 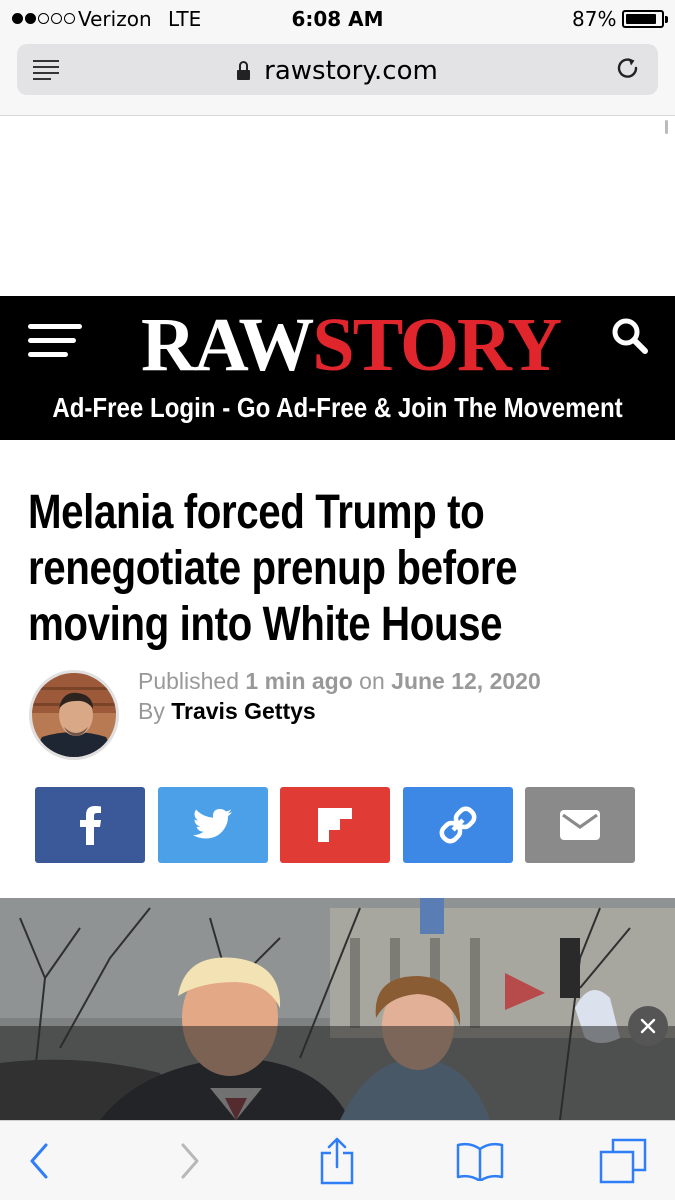 I want to click on email-icon, so click(x=580, y=825).